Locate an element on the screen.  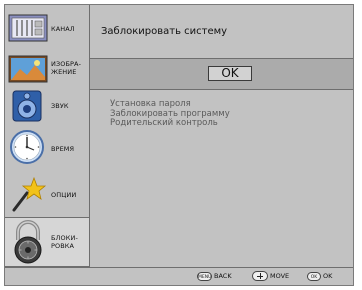
speaker-icon is located at coordinates (28, 108).